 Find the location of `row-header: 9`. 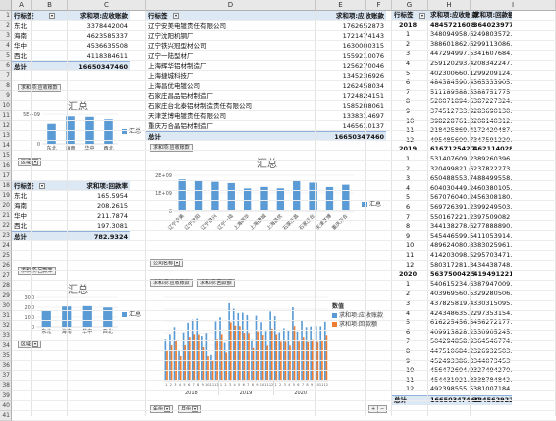

row-header: 9 is located at coordinates (6, 96).